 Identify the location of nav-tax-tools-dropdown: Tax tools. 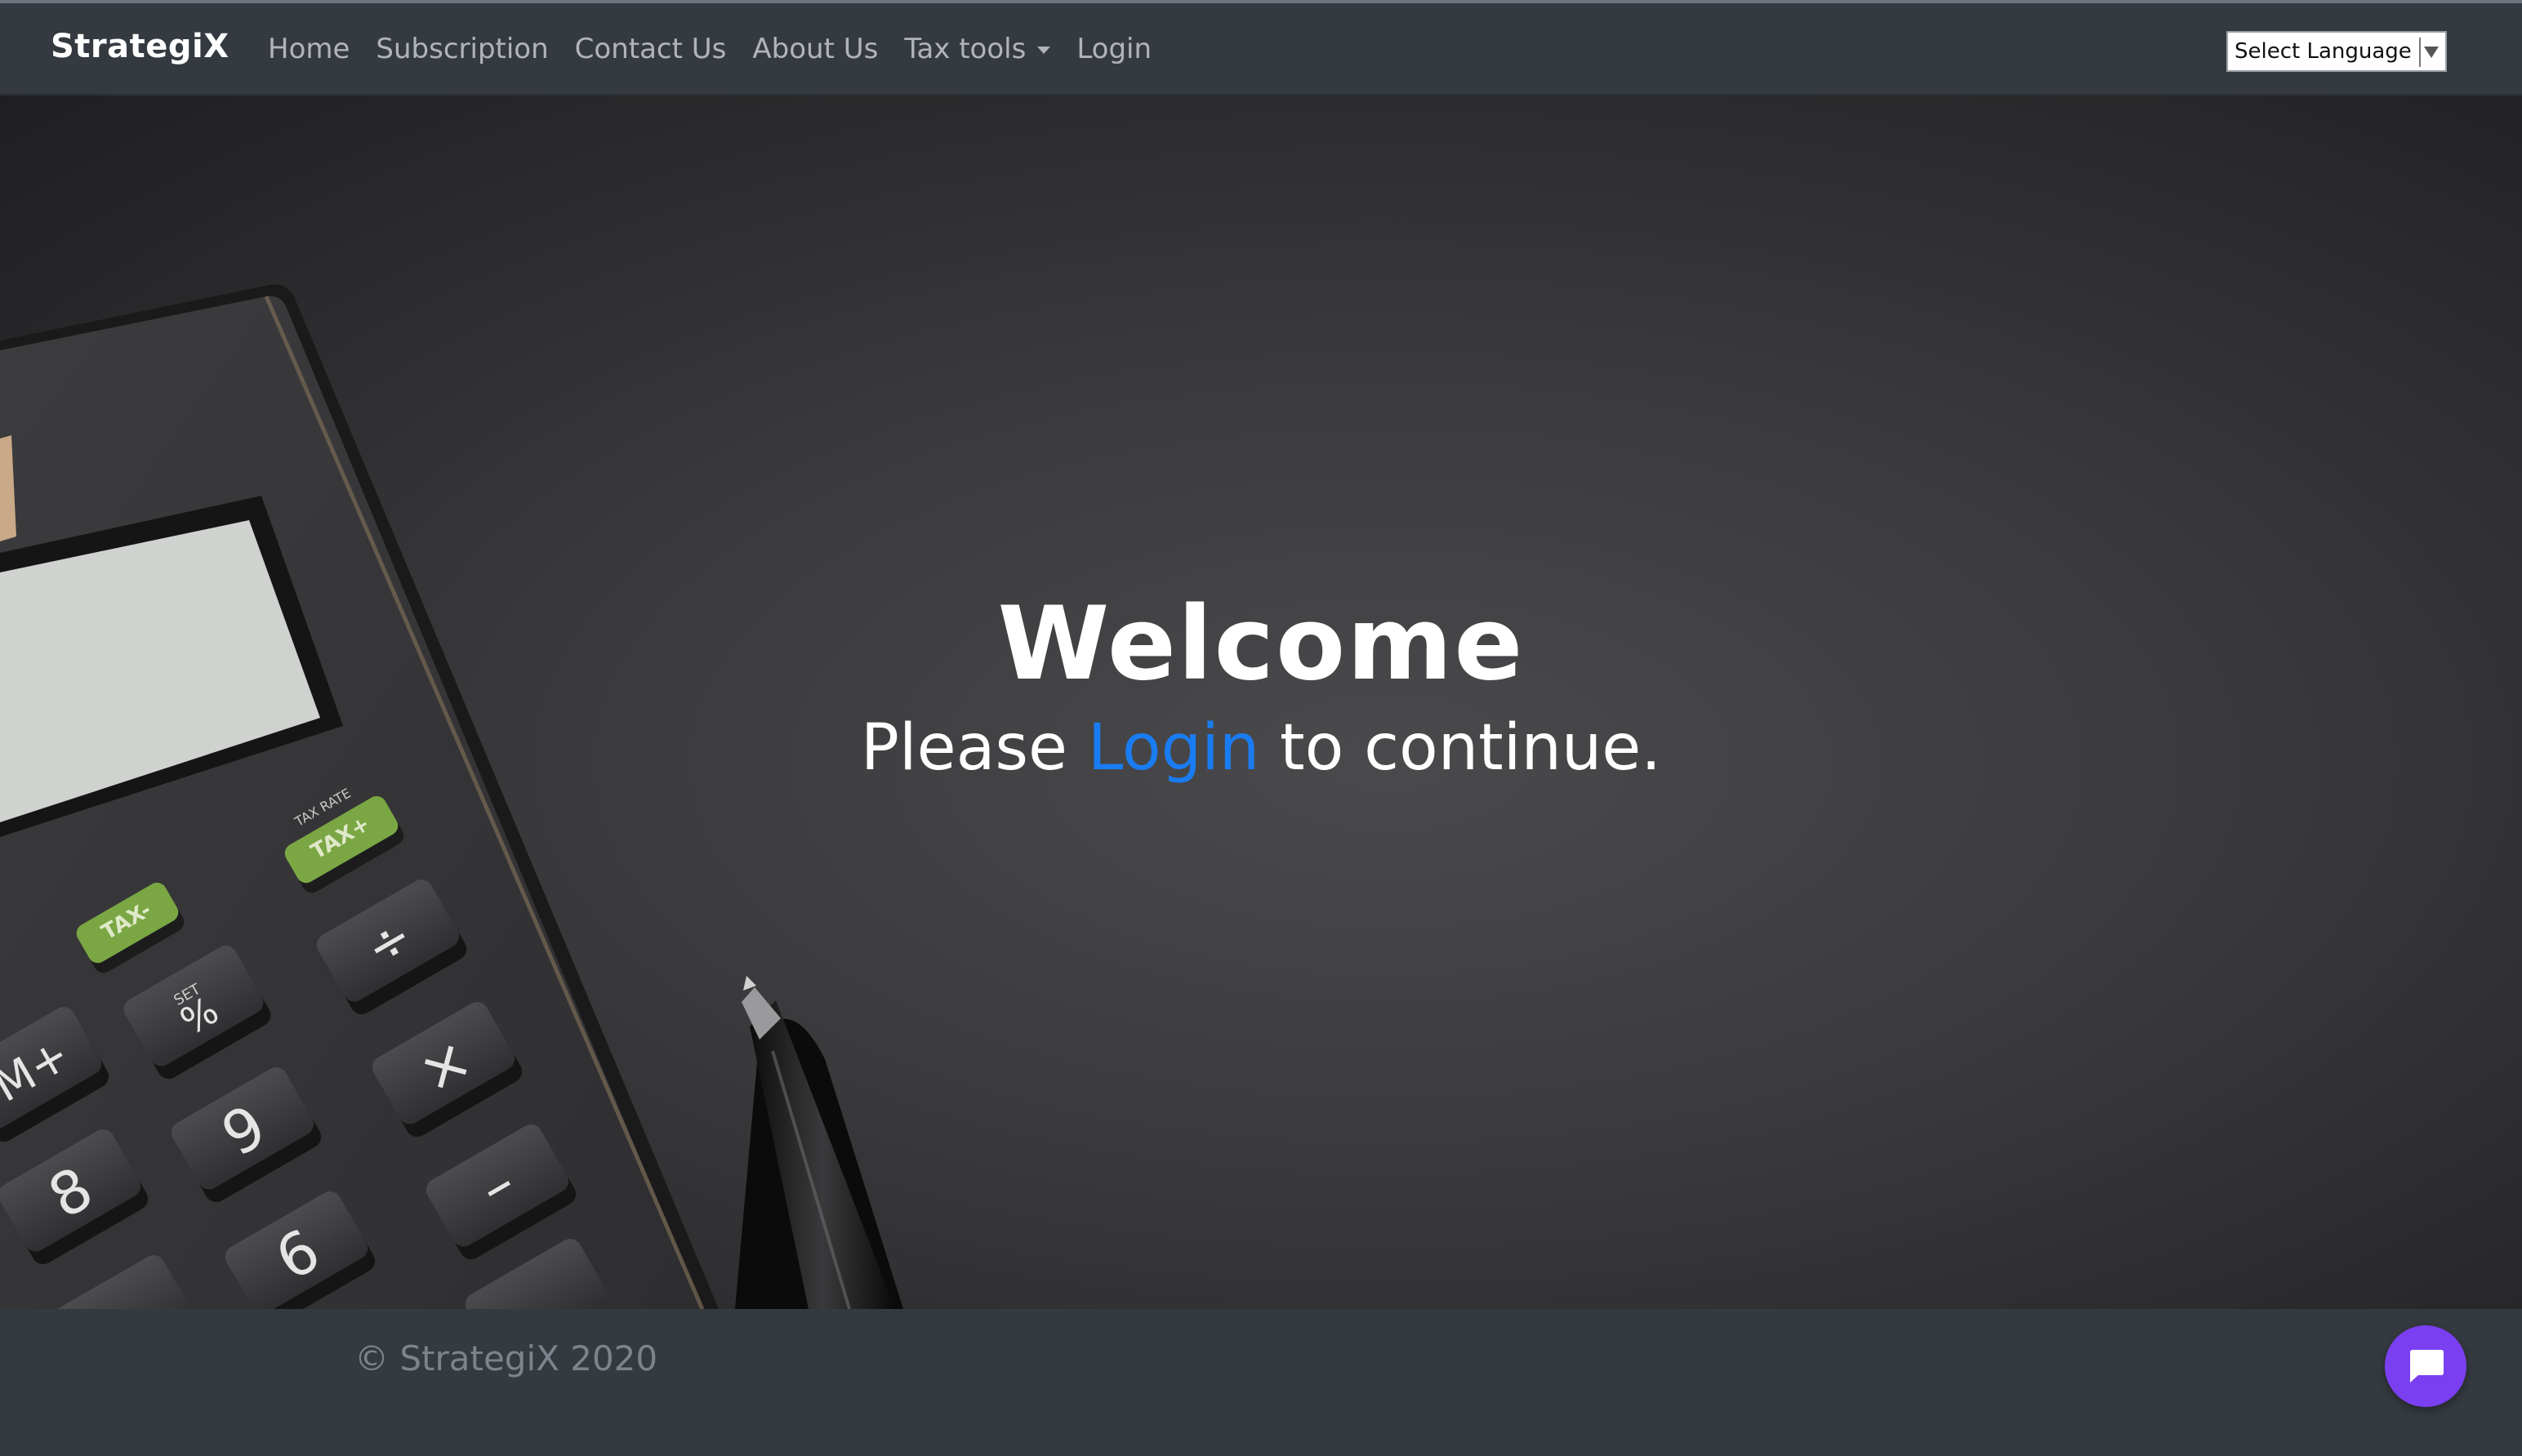
(978, 49).